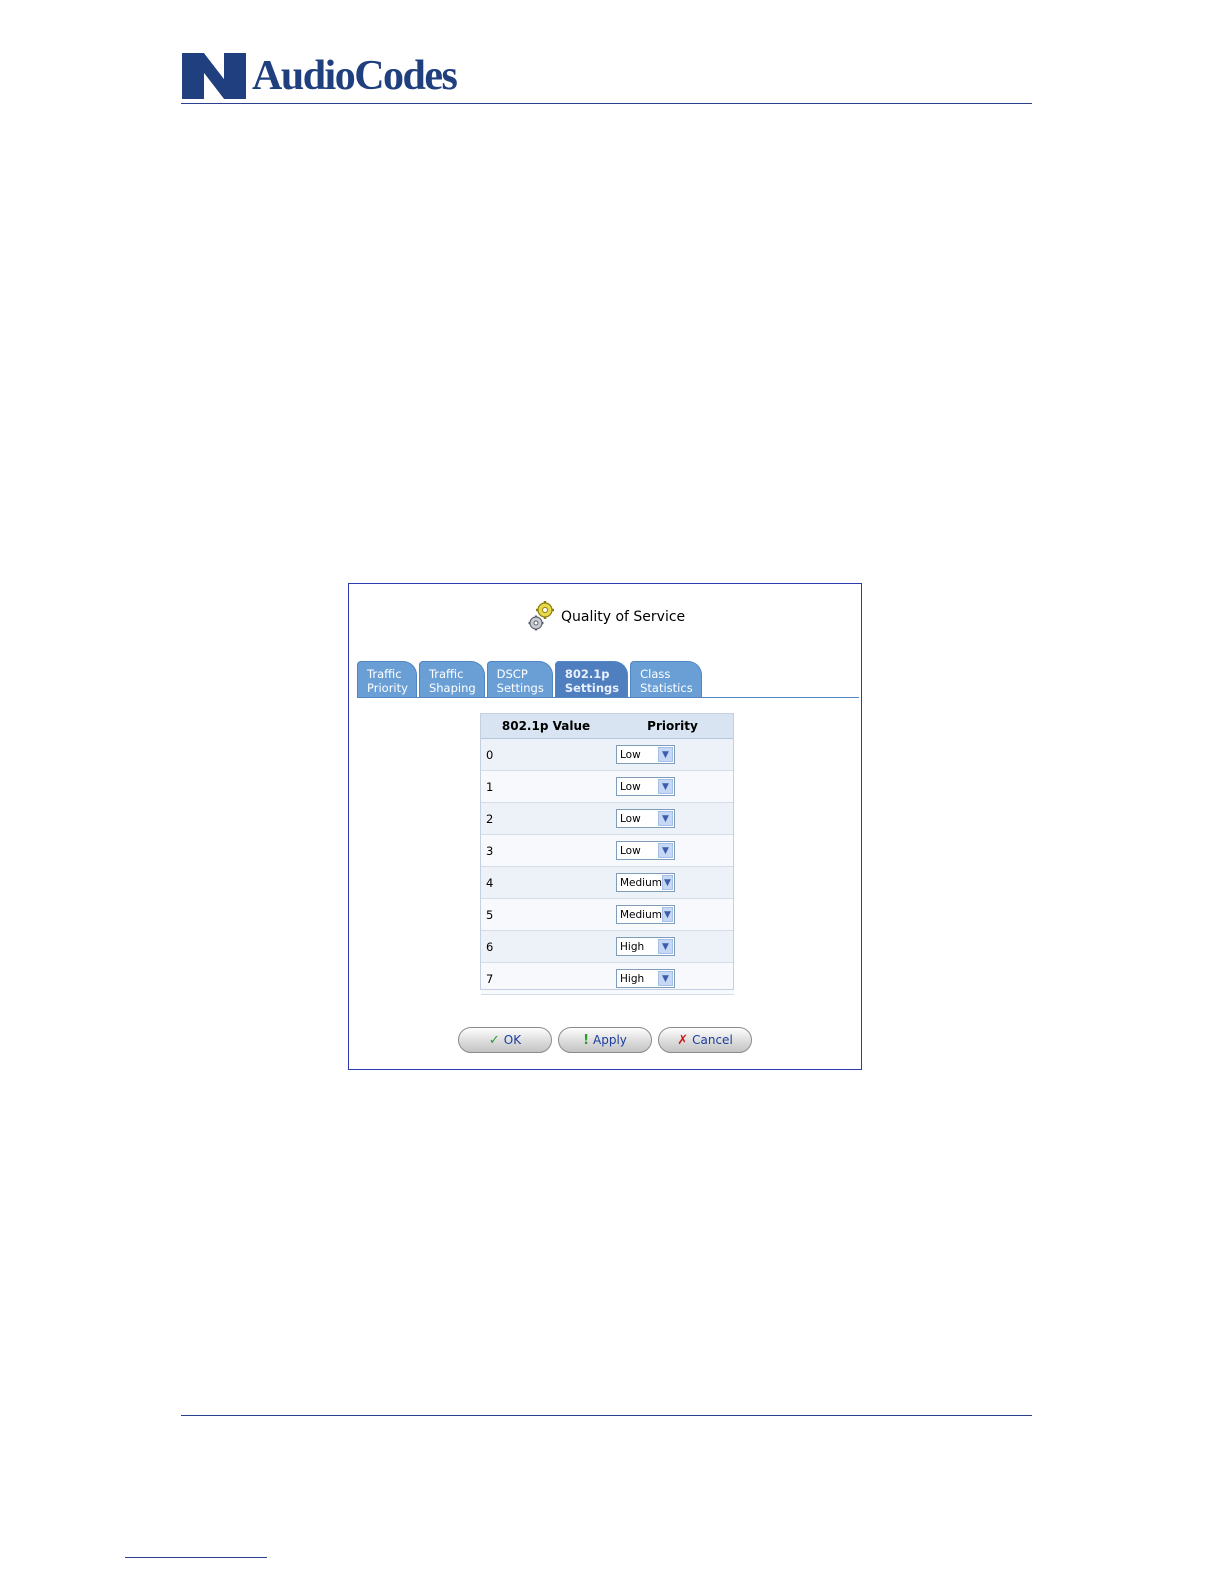  What do you see at coordinates (512, 674) in the screenshot?
I see `tab-label-line1: DSCP` at bounding box center [512, 674].